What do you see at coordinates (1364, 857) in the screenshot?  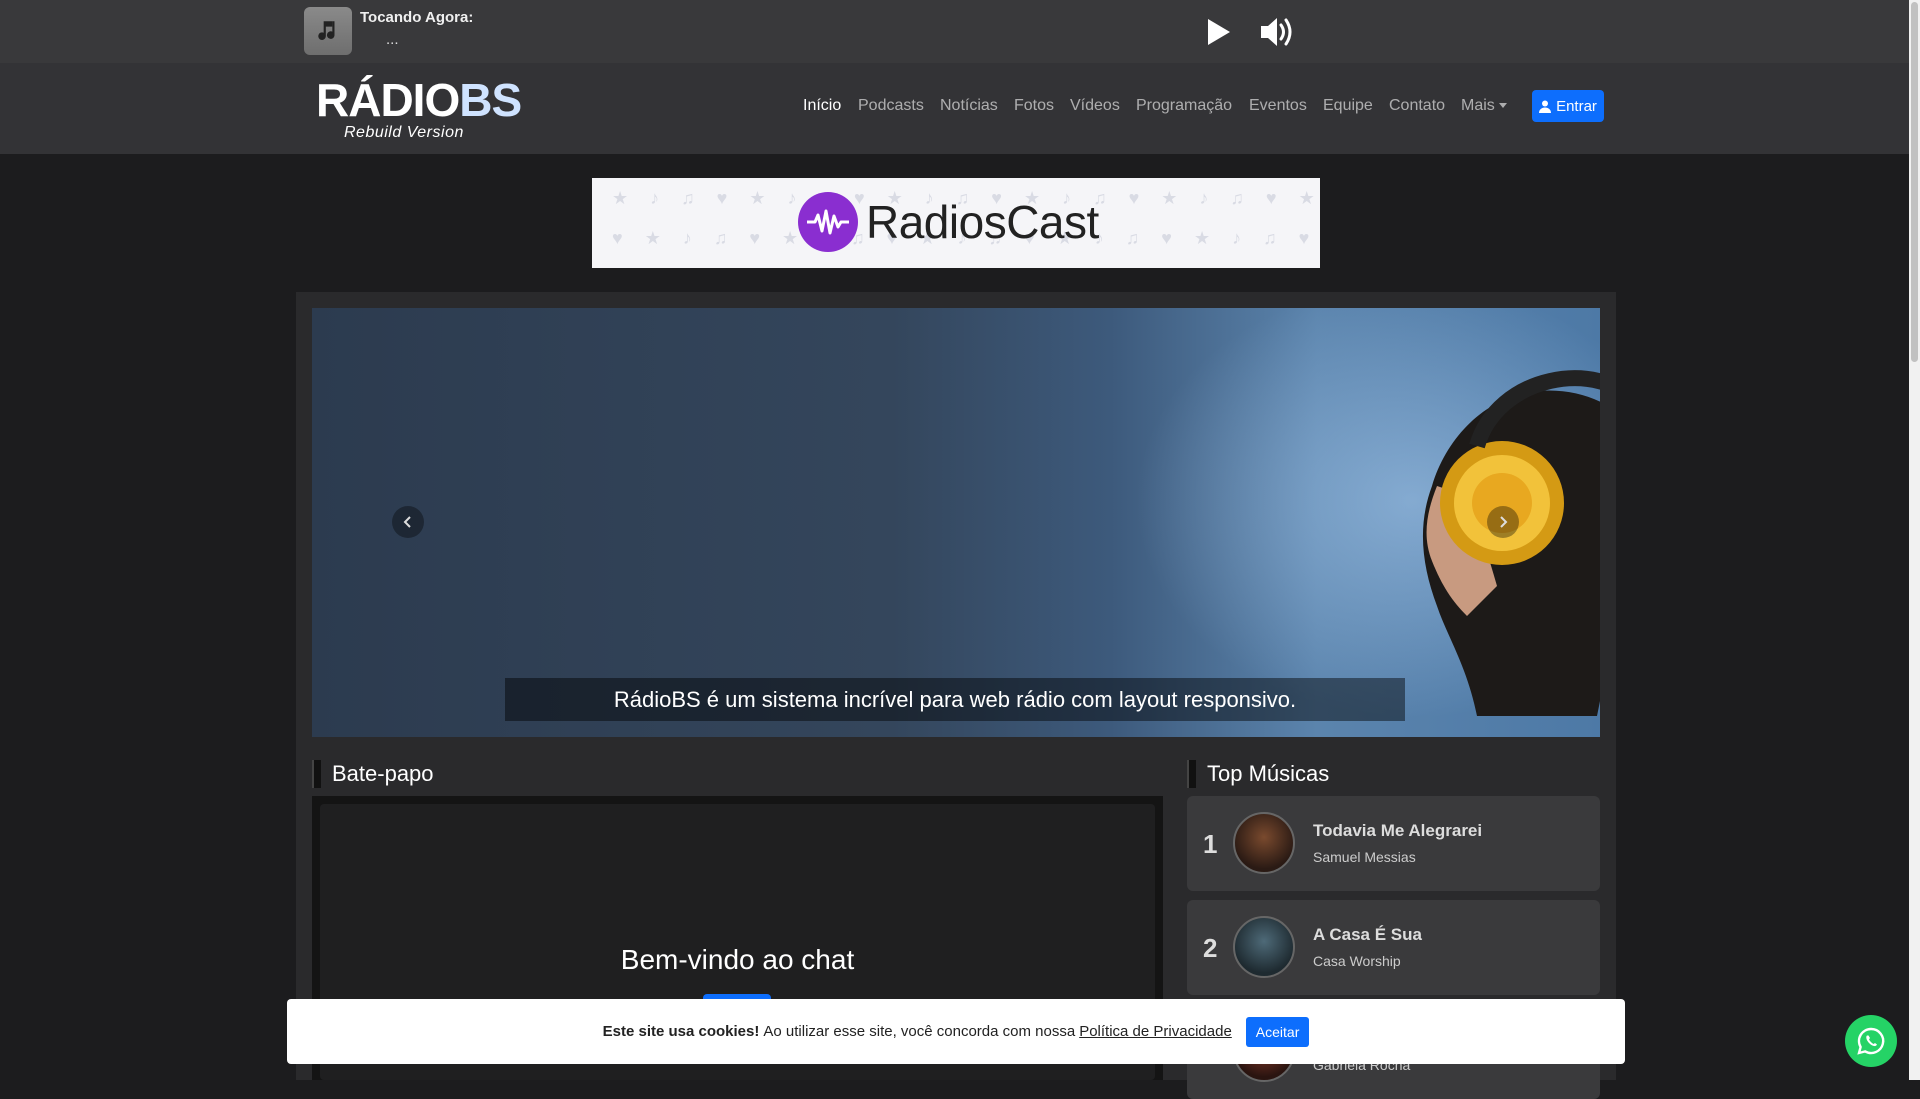 I see `song-artist: Samuel Messias` at bounding box center [1364, 857].